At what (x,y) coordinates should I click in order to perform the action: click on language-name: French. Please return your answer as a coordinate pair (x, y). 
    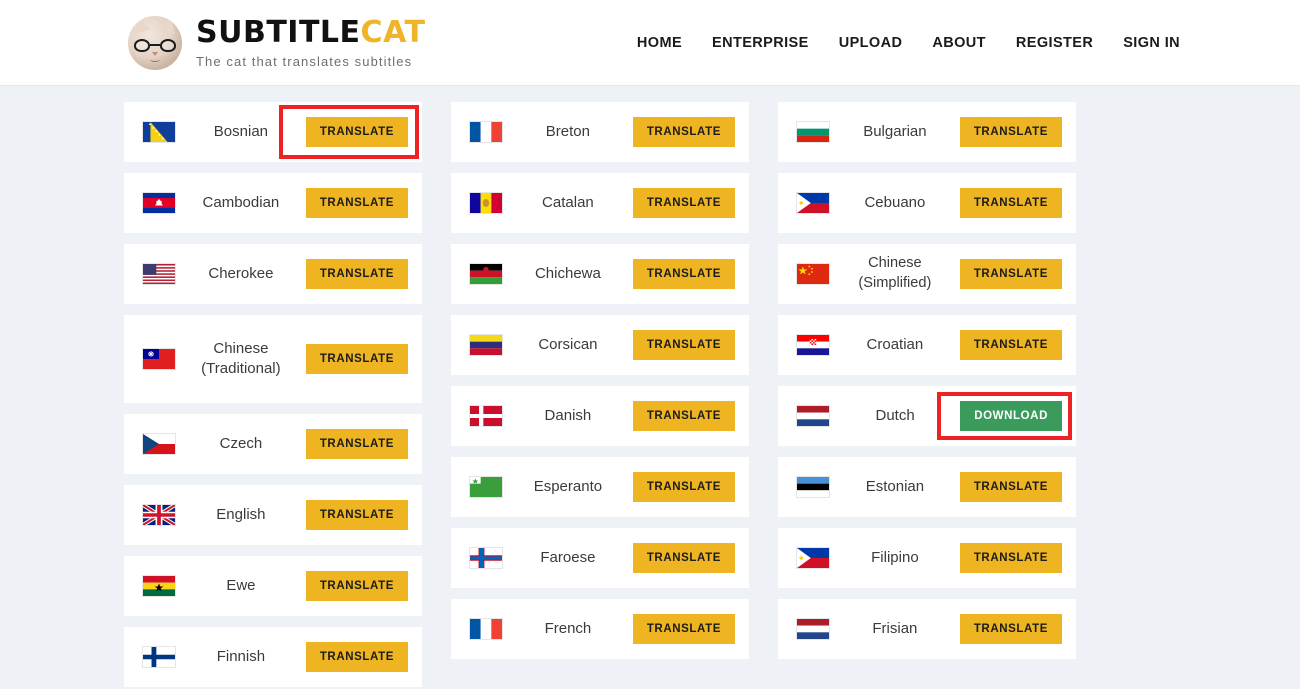
    Looking at the image, I should click on (568, 628).